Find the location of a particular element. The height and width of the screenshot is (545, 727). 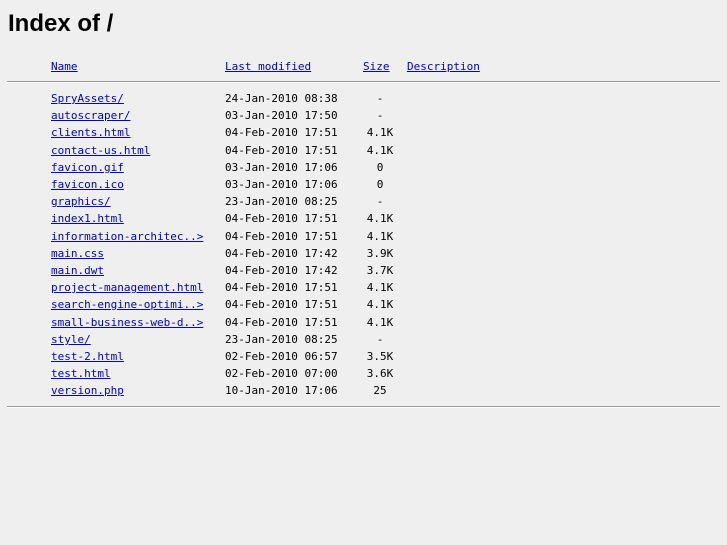

file-link: style/ is located at coordinates (71, 339).